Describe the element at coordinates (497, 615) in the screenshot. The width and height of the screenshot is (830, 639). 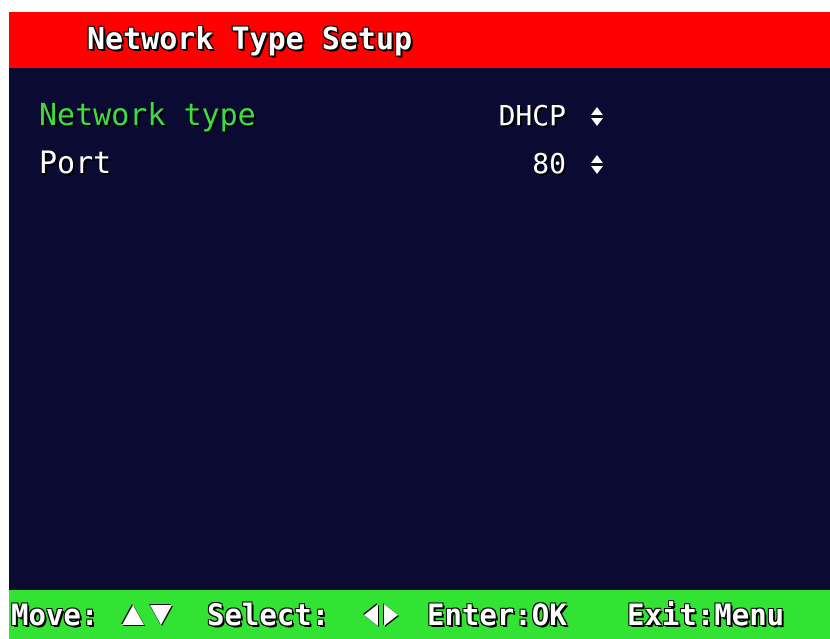
I see `help-enter-label: Enter:OK` at that location.